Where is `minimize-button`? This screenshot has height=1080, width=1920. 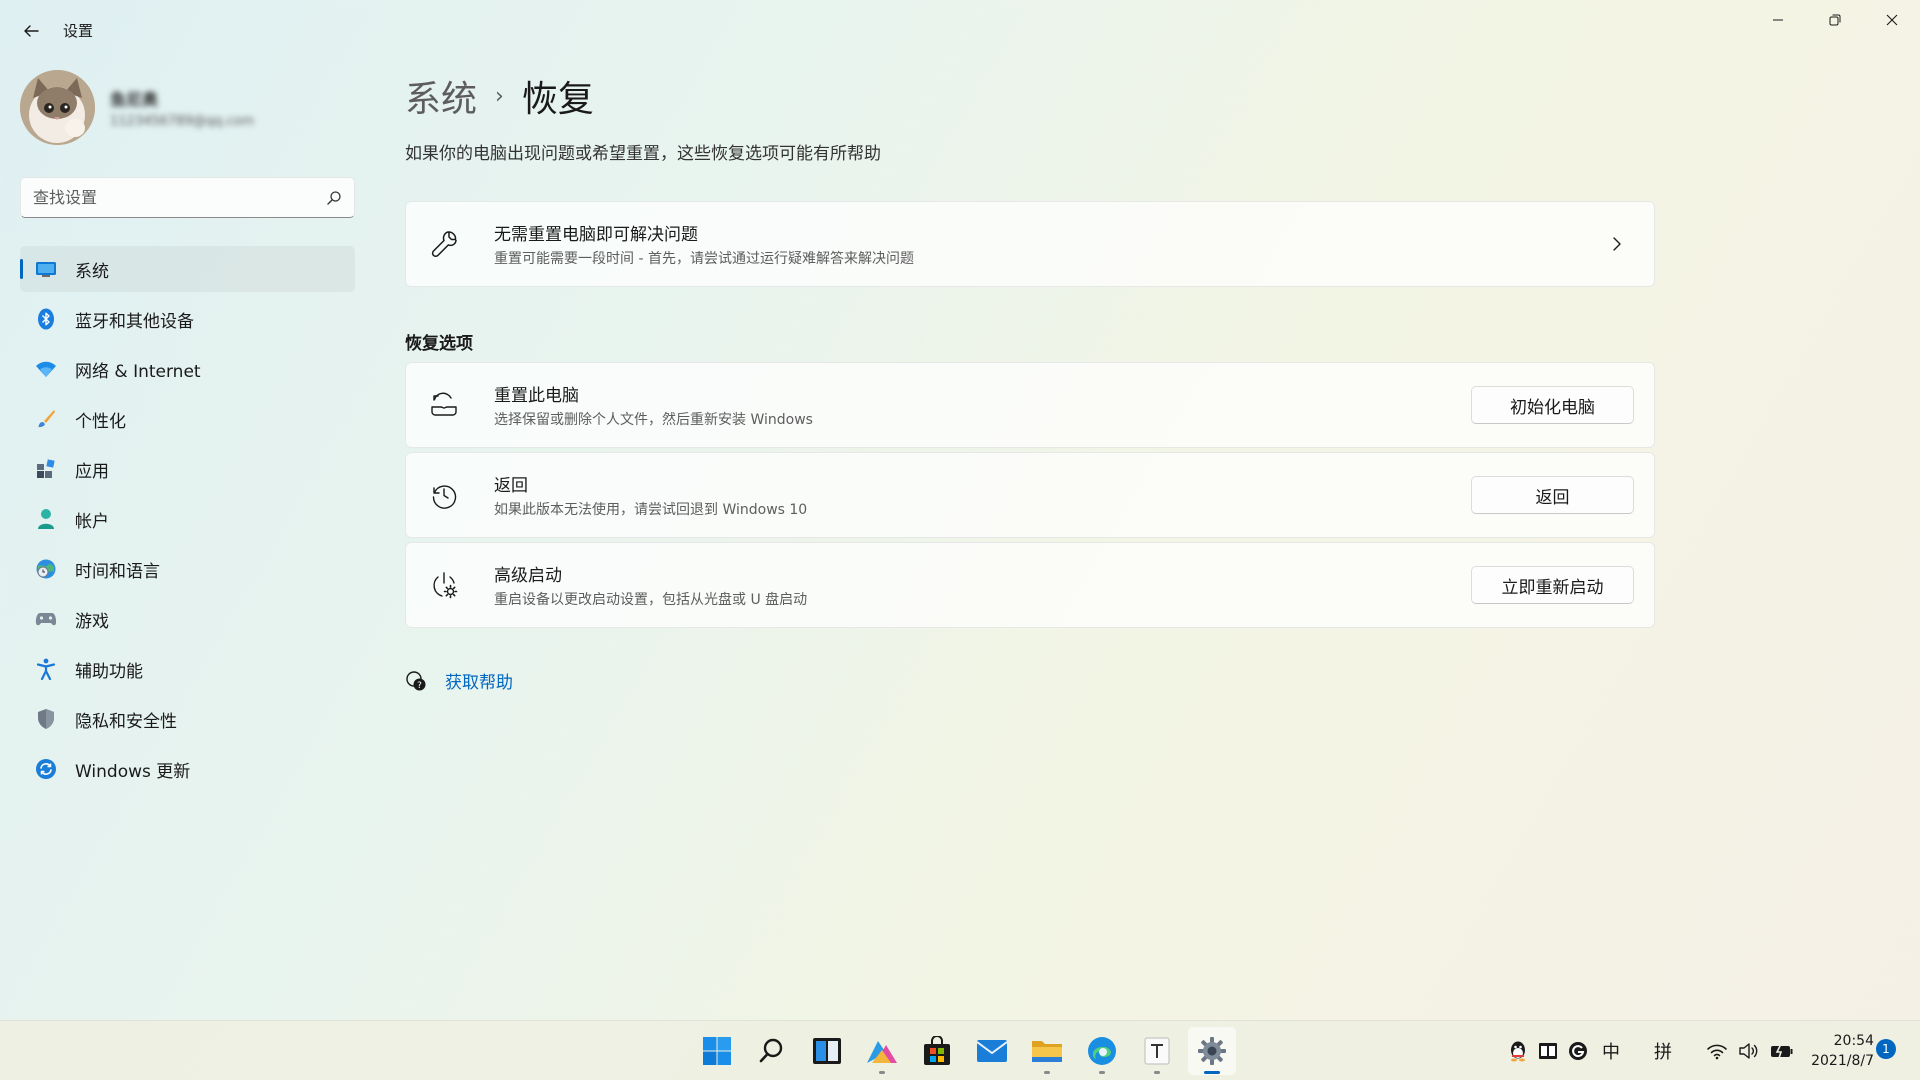 minimize-button is located at coordinates (1777, 20).